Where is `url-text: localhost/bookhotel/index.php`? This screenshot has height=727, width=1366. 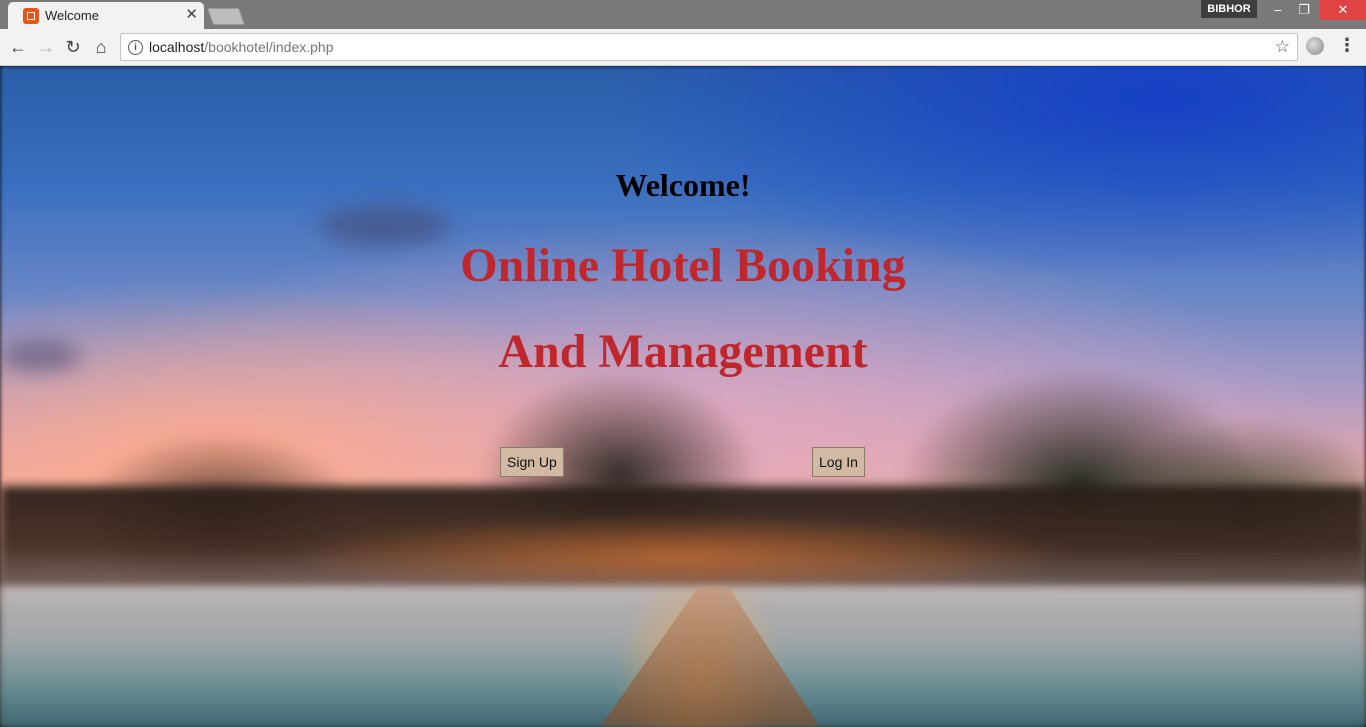 url-text: localhost/bookhotel/index.php is located at coordinates (241, 47).